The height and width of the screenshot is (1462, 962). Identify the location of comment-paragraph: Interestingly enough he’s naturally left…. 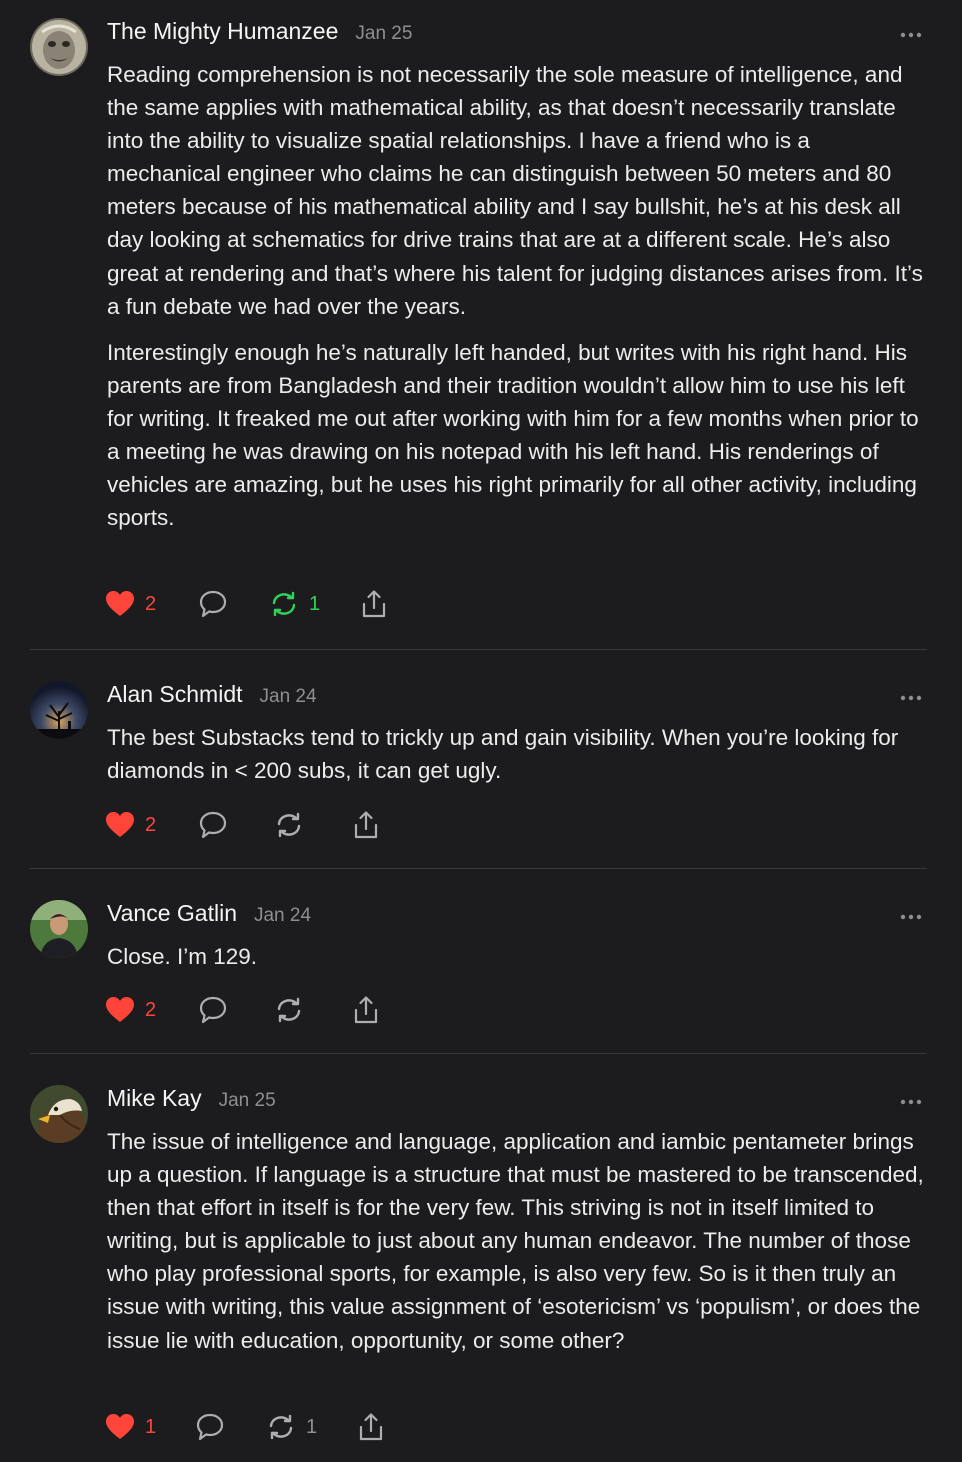
(513, 435).